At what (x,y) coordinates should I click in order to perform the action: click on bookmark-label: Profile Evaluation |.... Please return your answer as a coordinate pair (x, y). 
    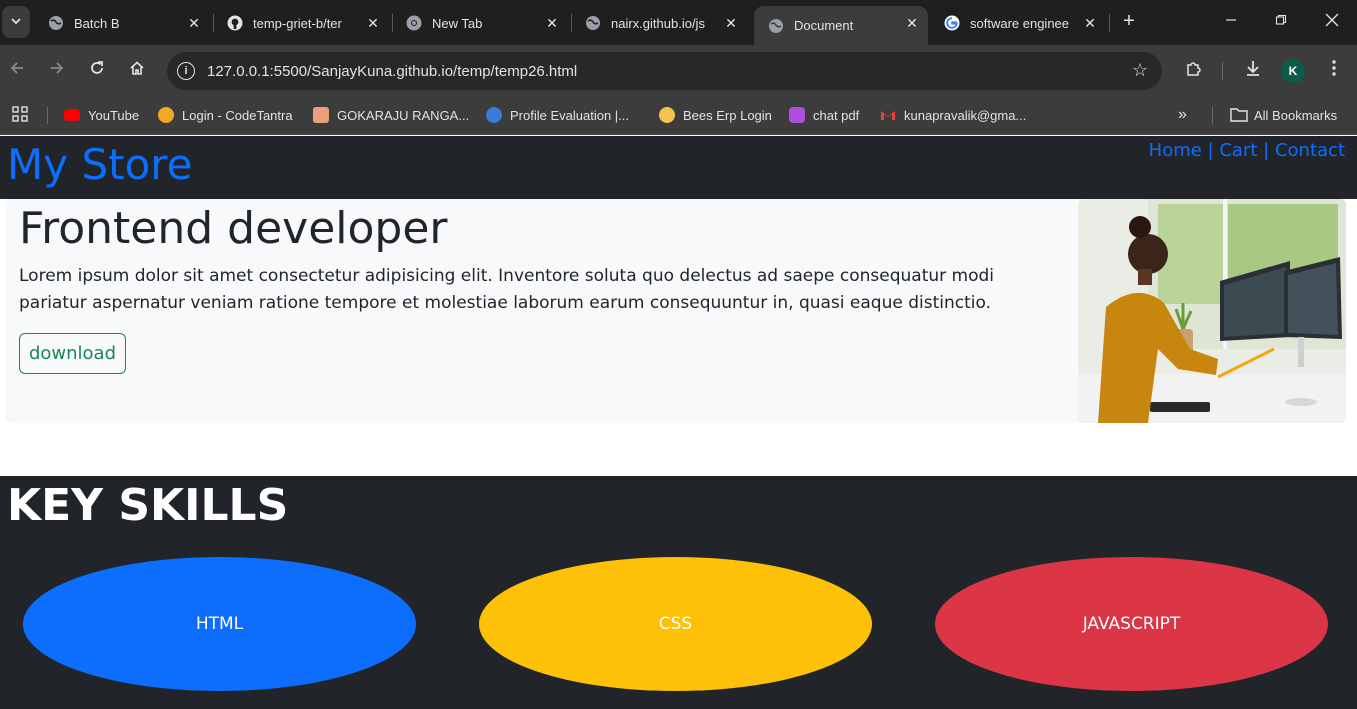
    Looking at the image, I should click on (569, 115).